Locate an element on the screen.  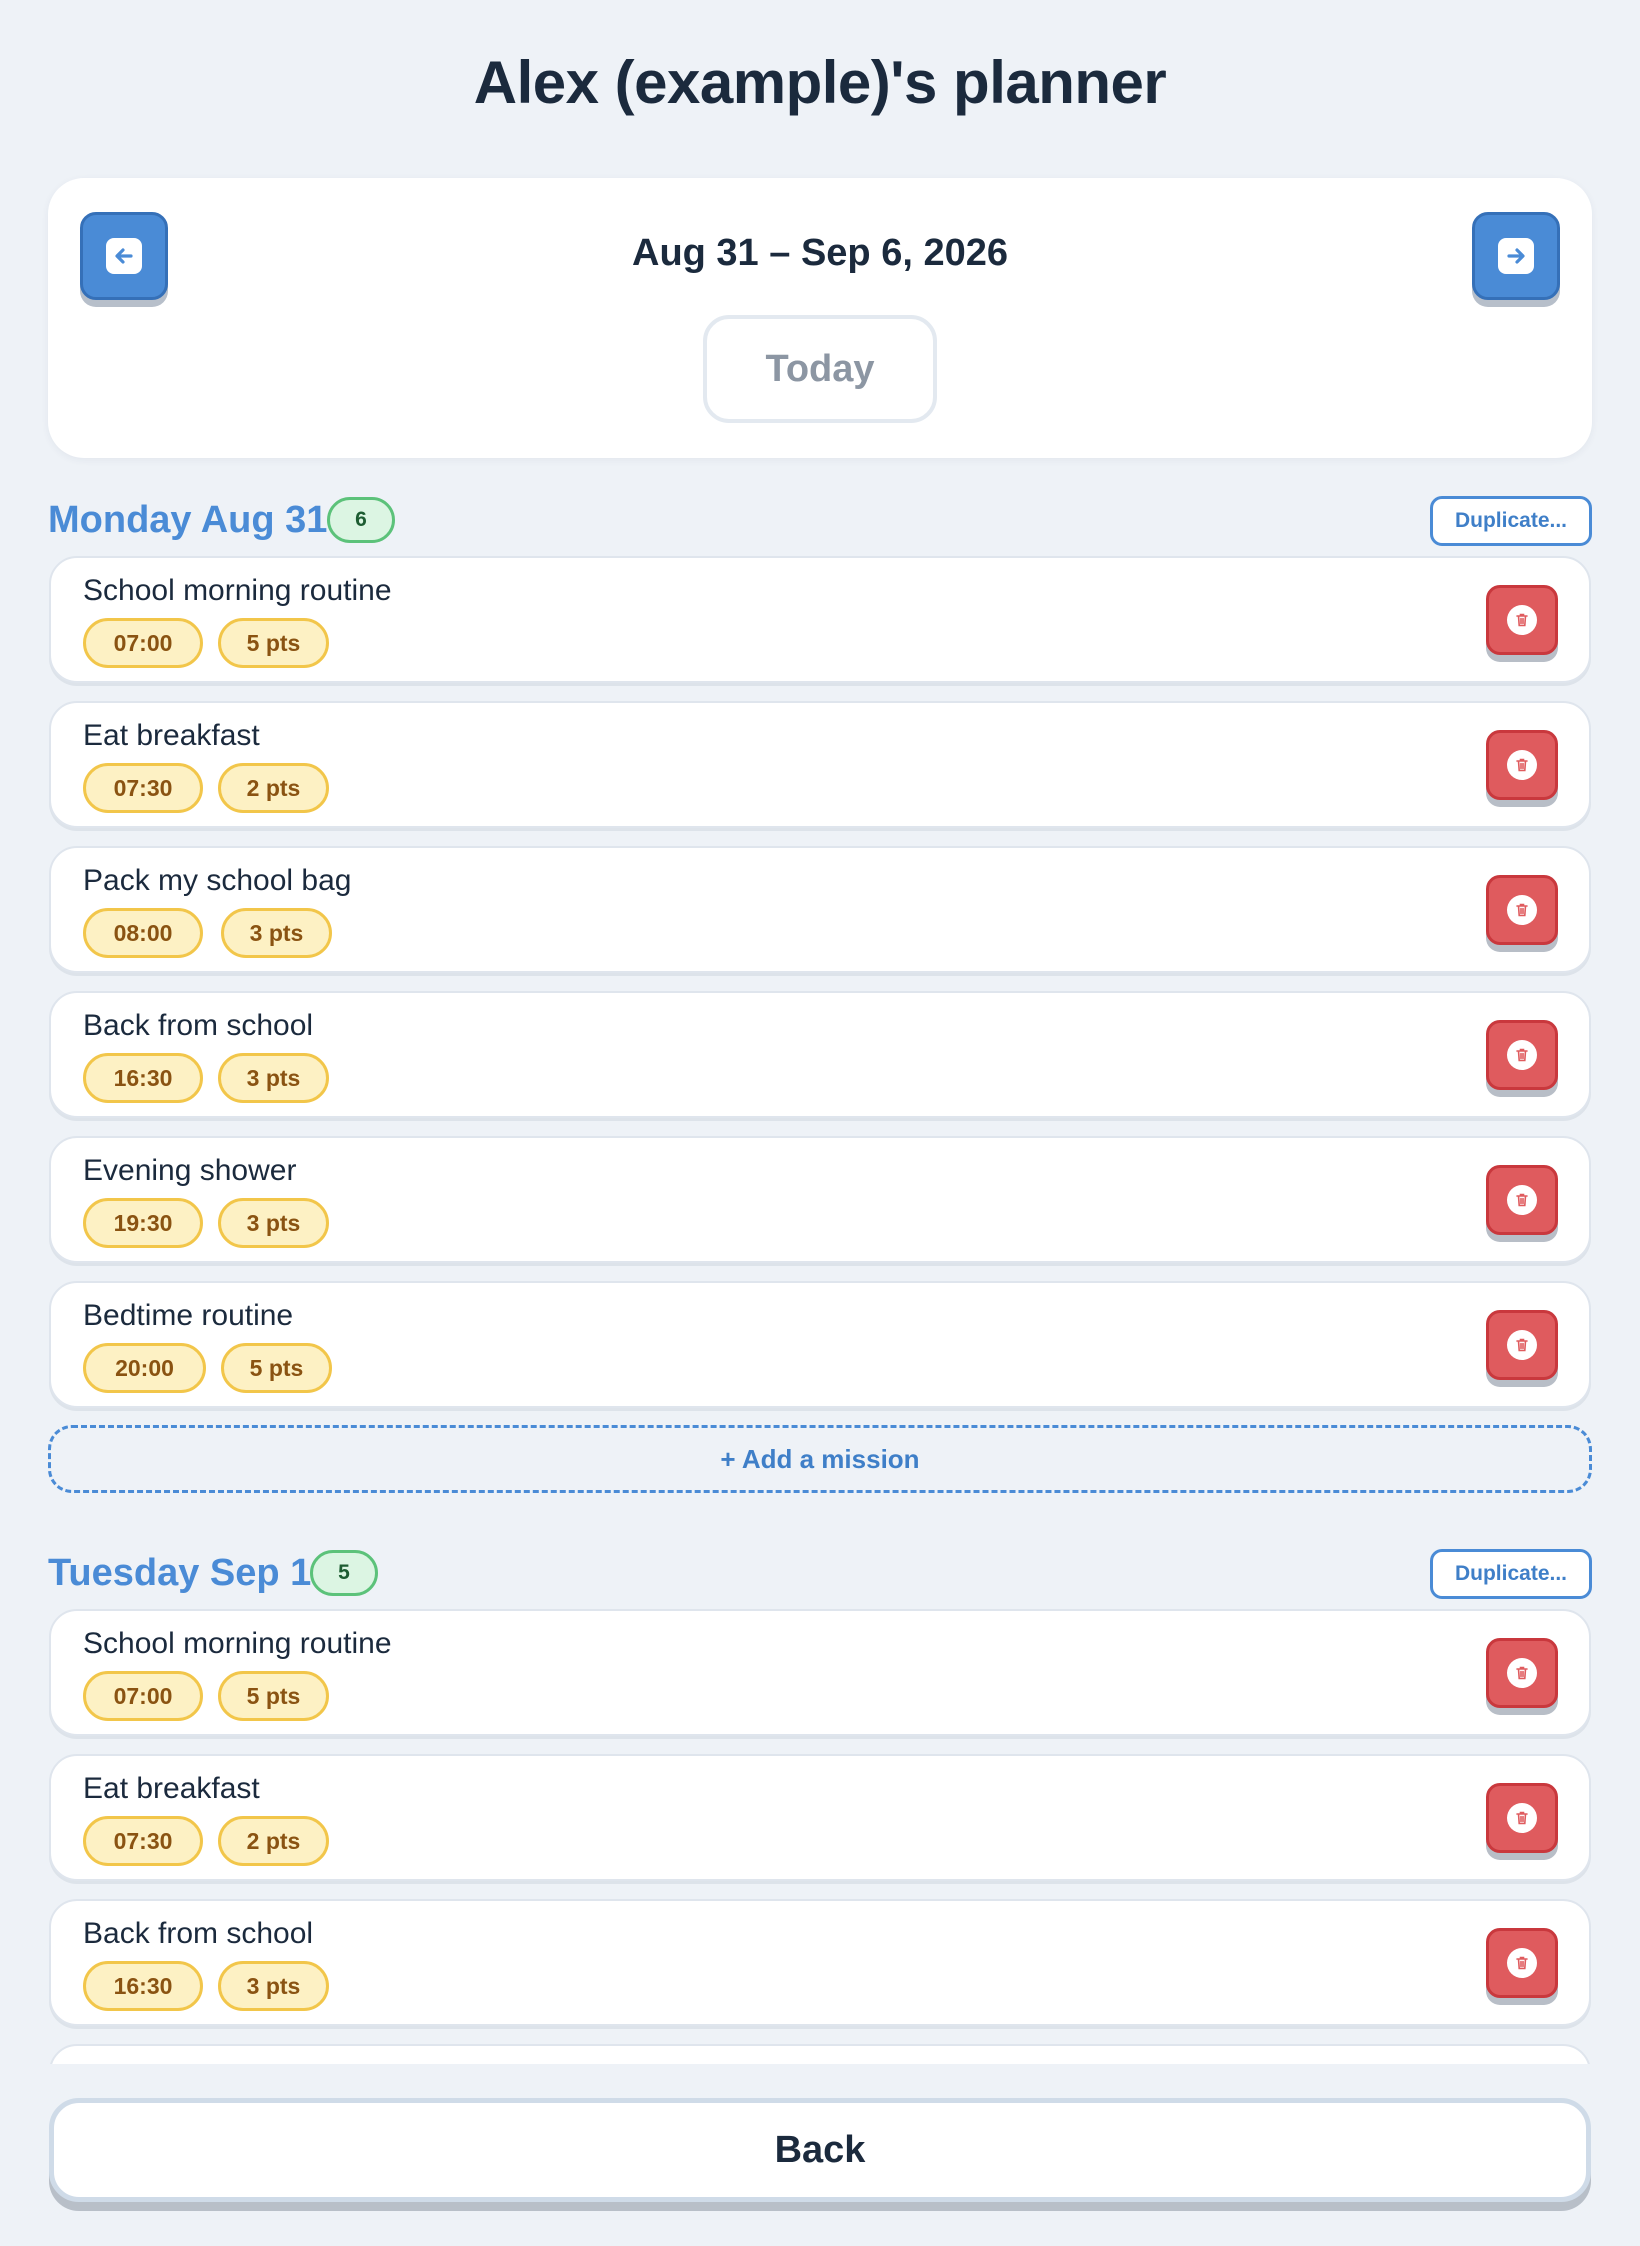
next-week-button is located at coordinates (1516, 256).